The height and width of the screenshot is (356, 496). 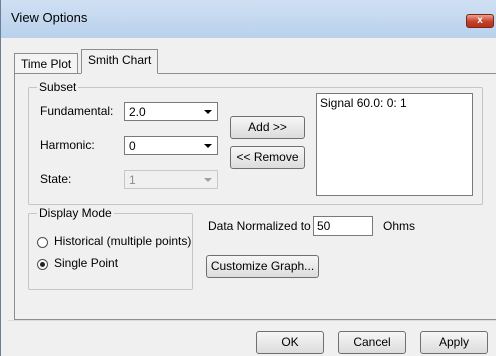 What do you see at coordinates (58, 87) in the screenshot?
I see `subset-legend: Subset` at bounding box center [58, 87].